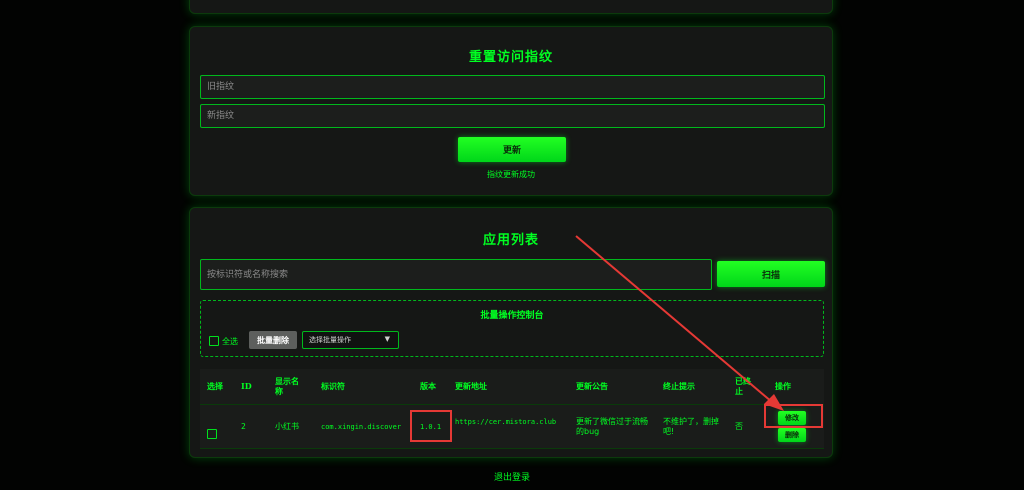  I want to click on delete-button: 删除, so click(792, 435).